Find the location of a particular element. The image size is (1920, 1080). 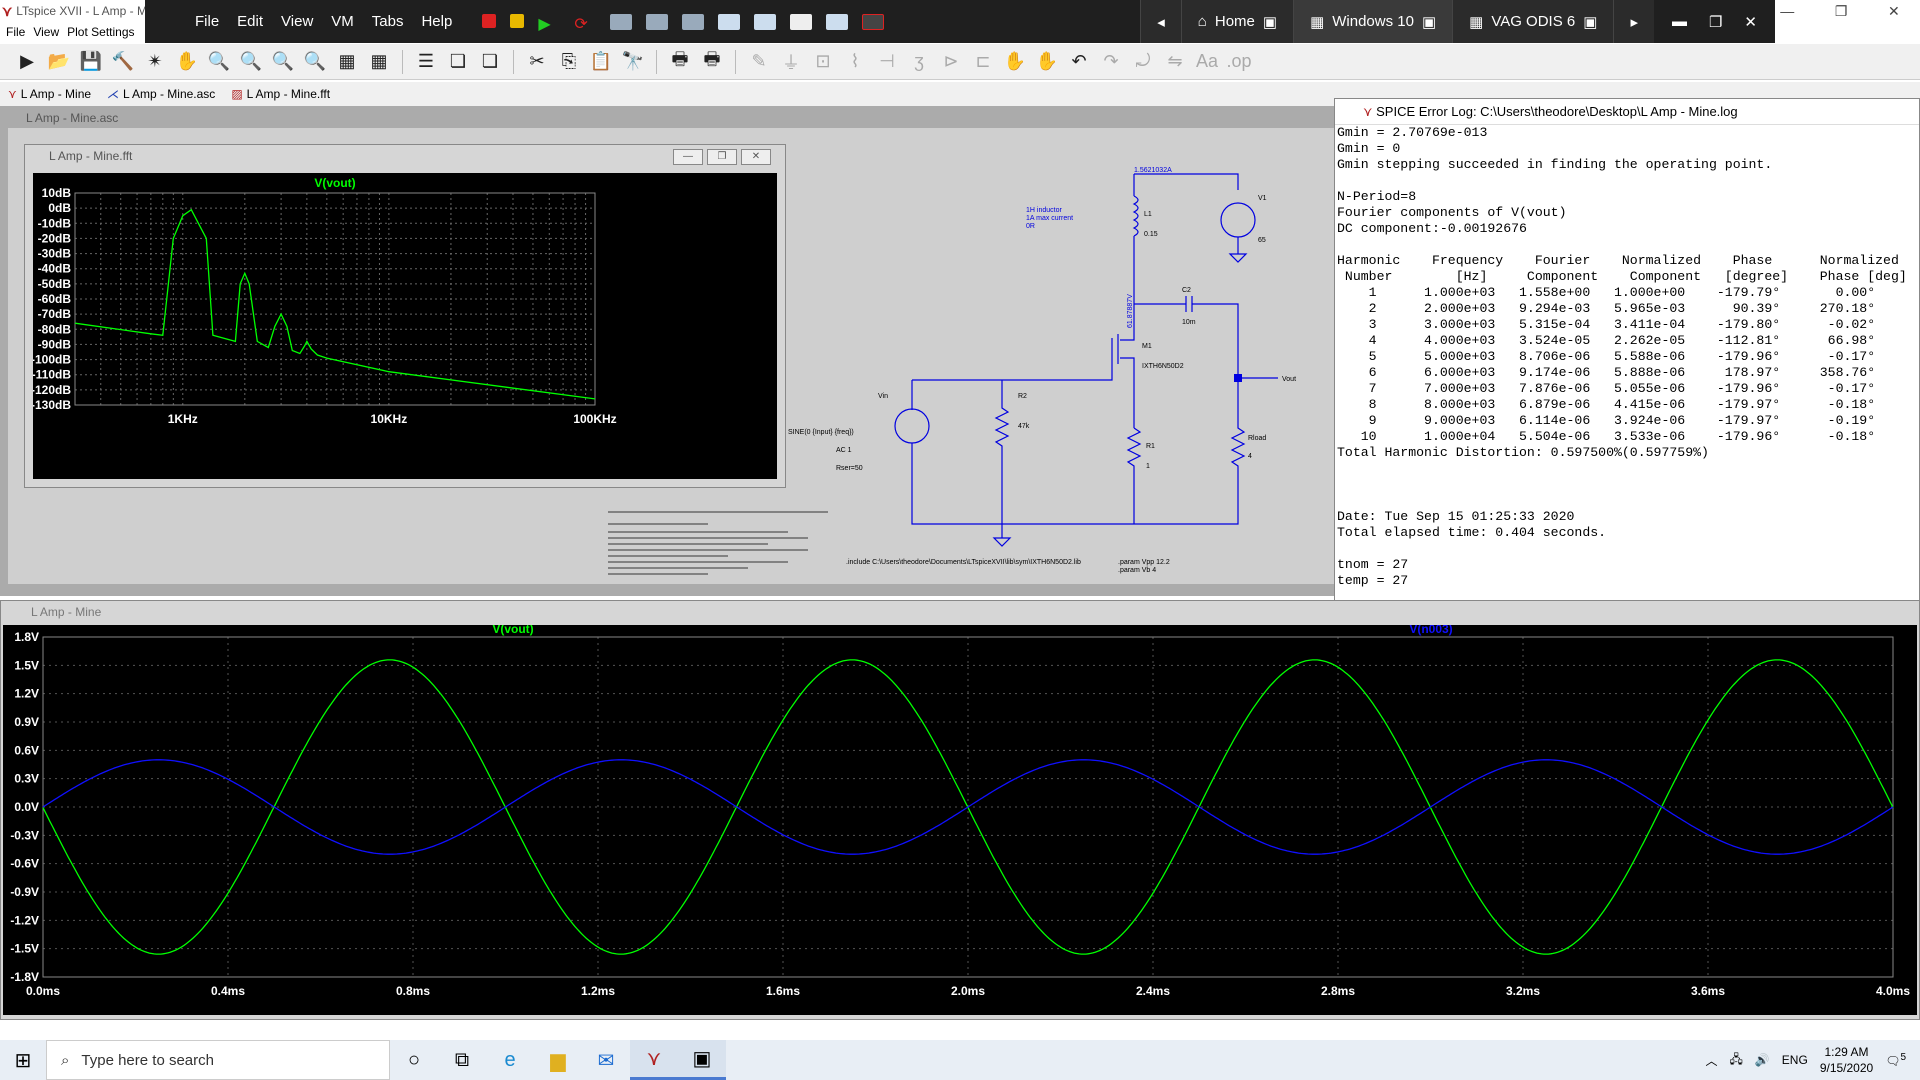

view-window-icon is located at coordinates (837, 21).